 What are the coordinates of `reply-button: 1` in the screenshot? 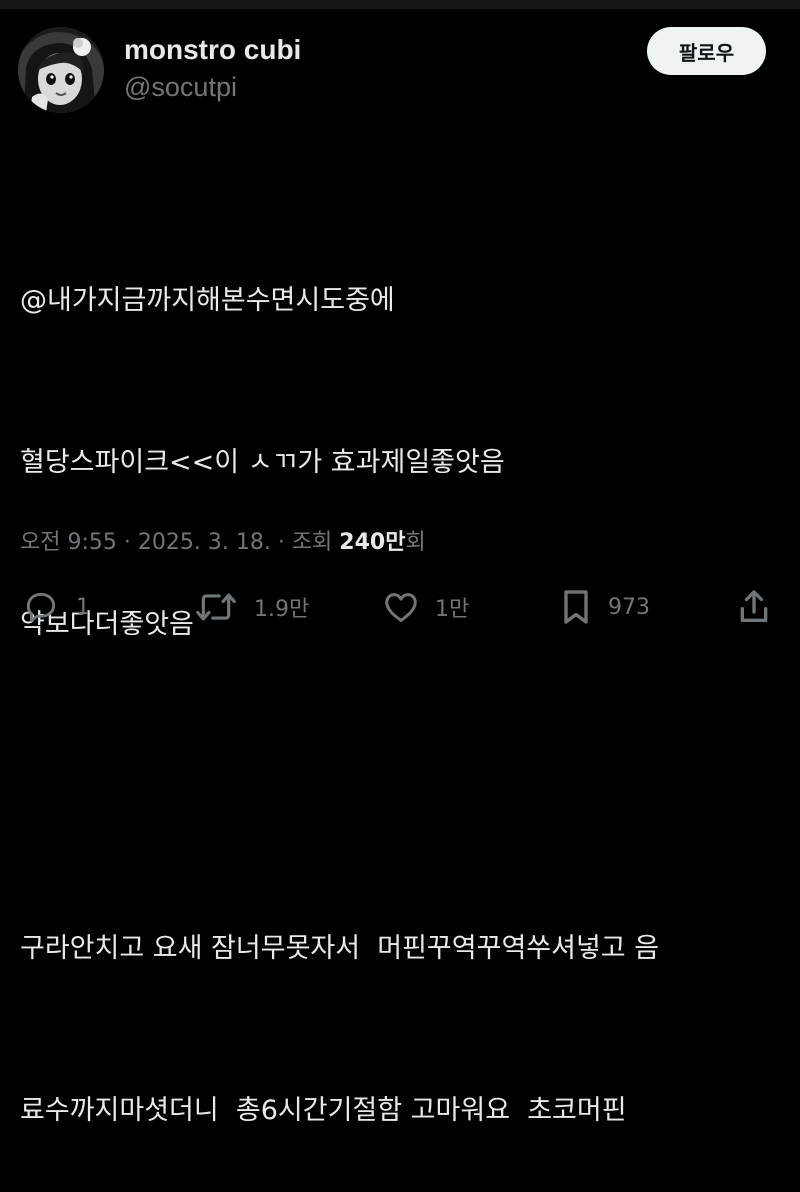 It's located at (55, 607).